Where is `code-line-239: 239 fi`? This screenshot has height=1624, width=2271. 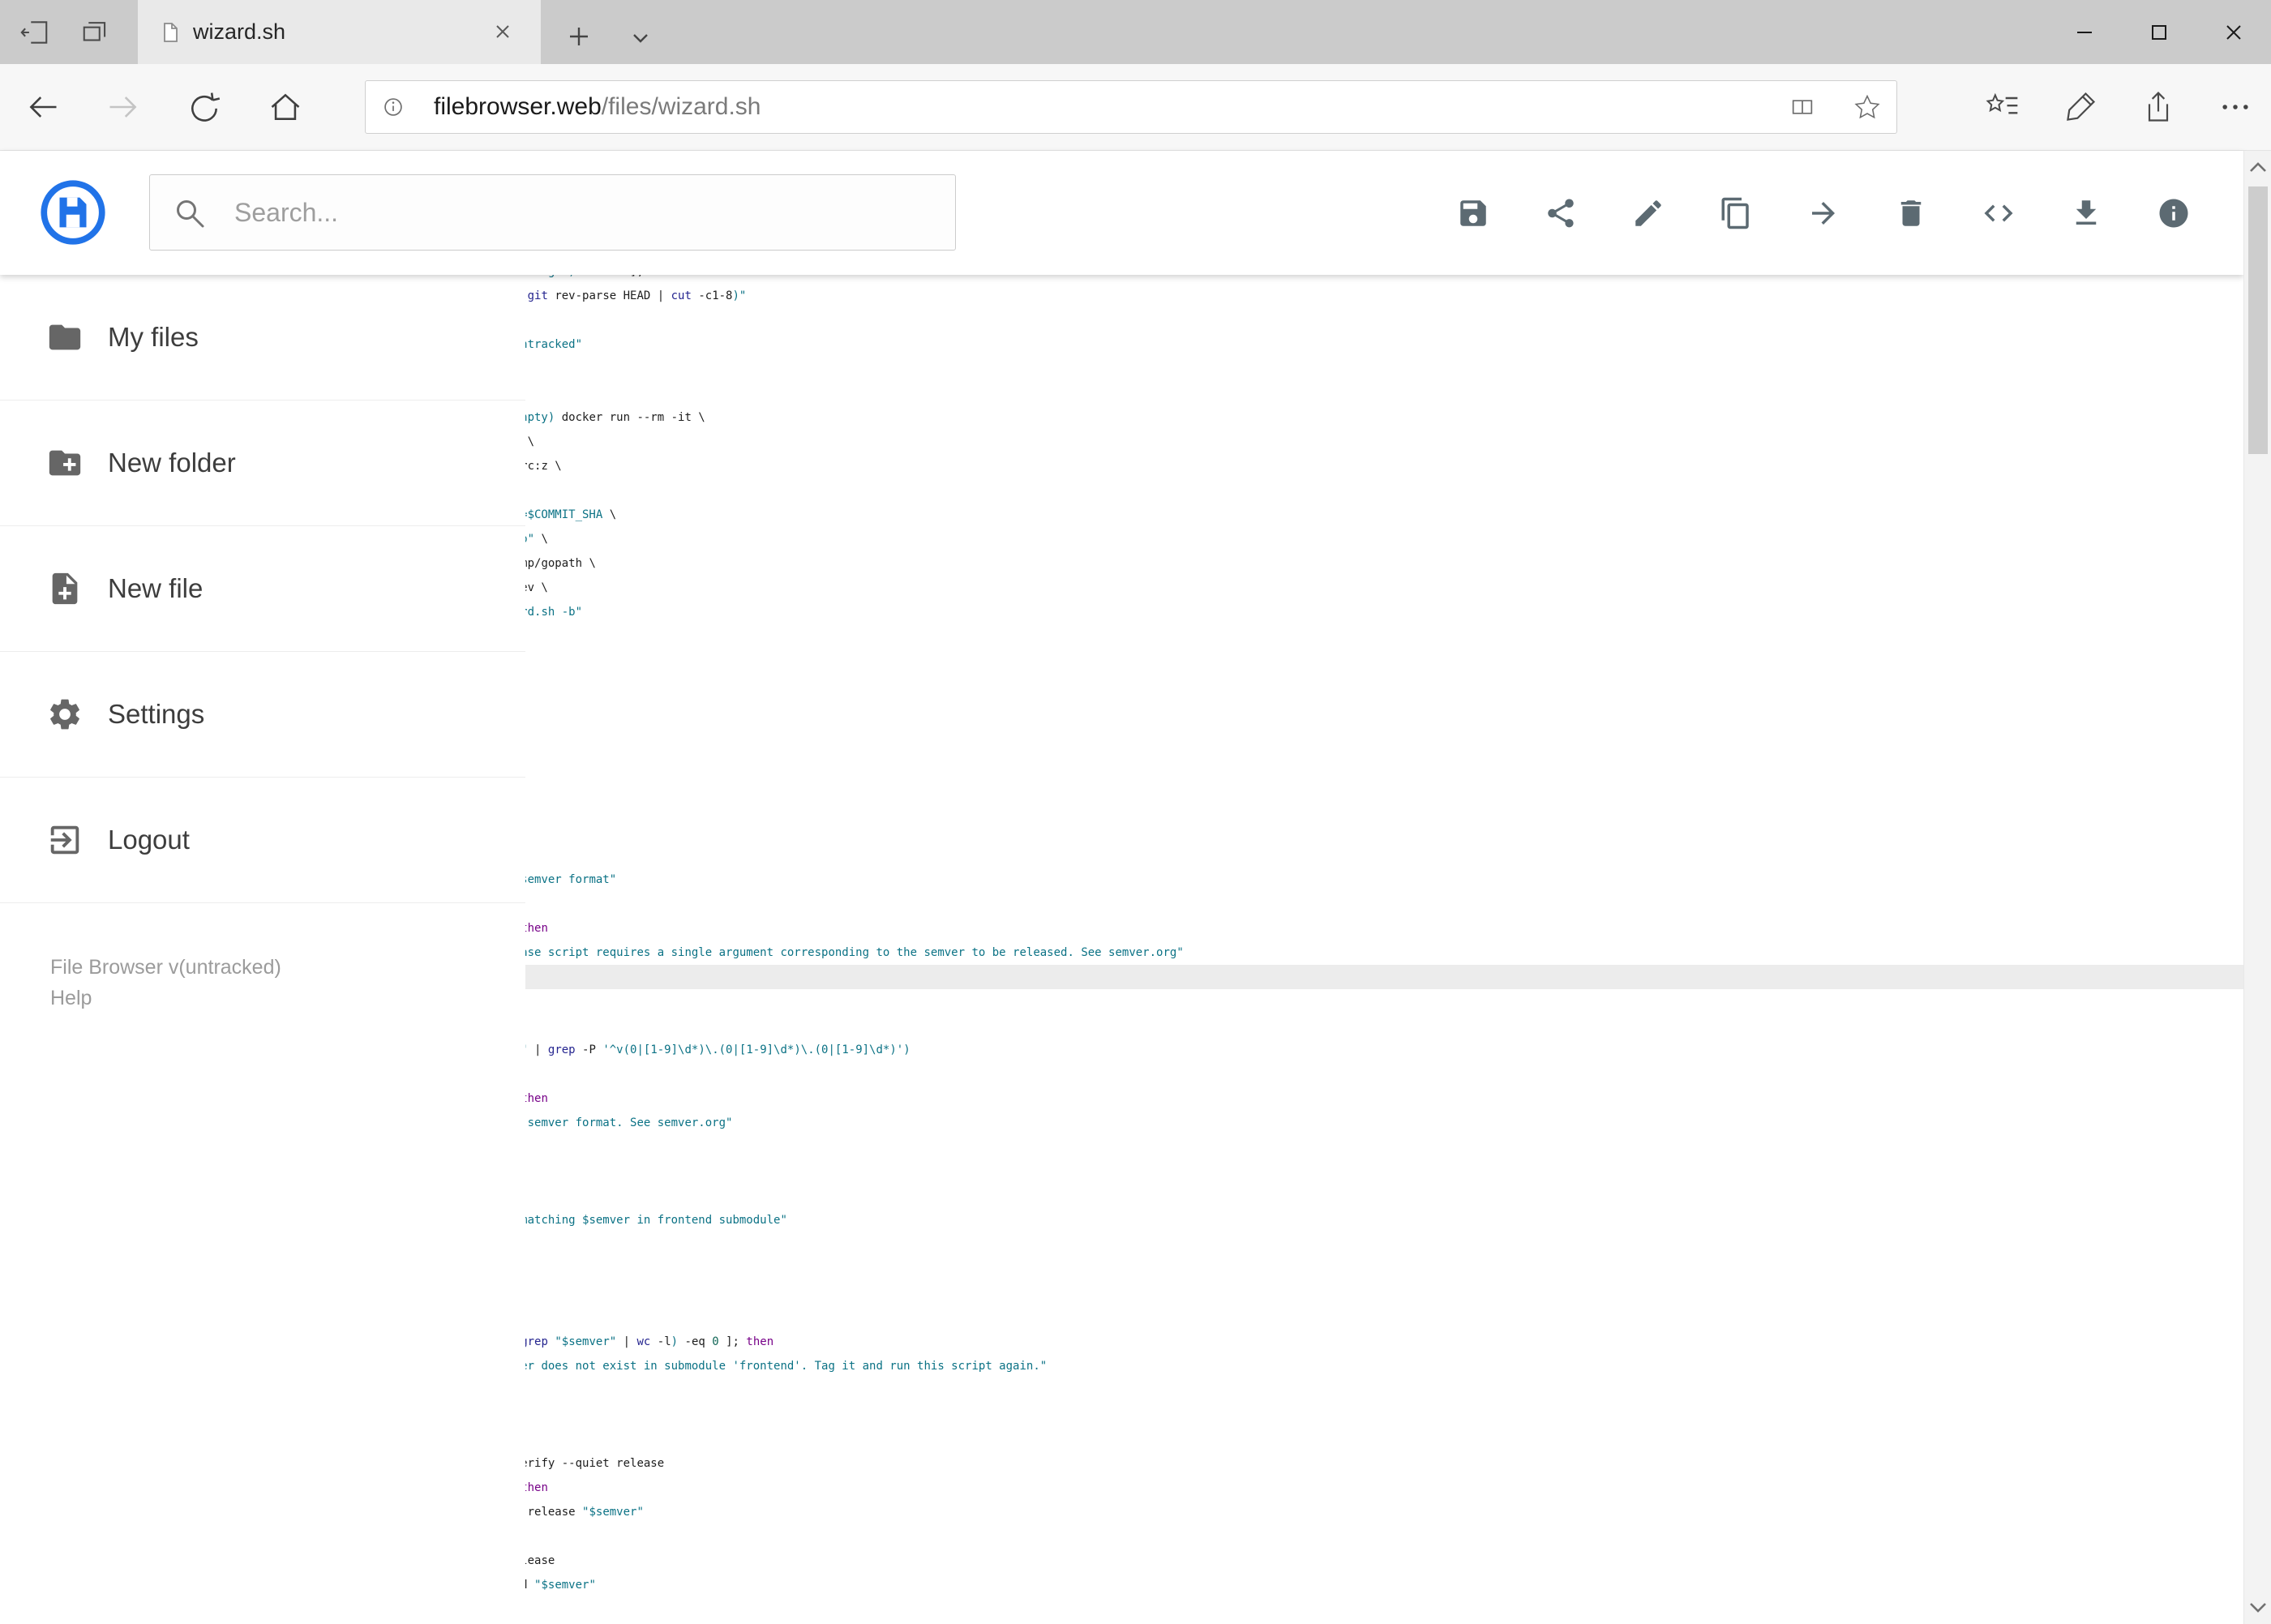 code-line-239: 239 fi is located at coordinates (1280, 1415).